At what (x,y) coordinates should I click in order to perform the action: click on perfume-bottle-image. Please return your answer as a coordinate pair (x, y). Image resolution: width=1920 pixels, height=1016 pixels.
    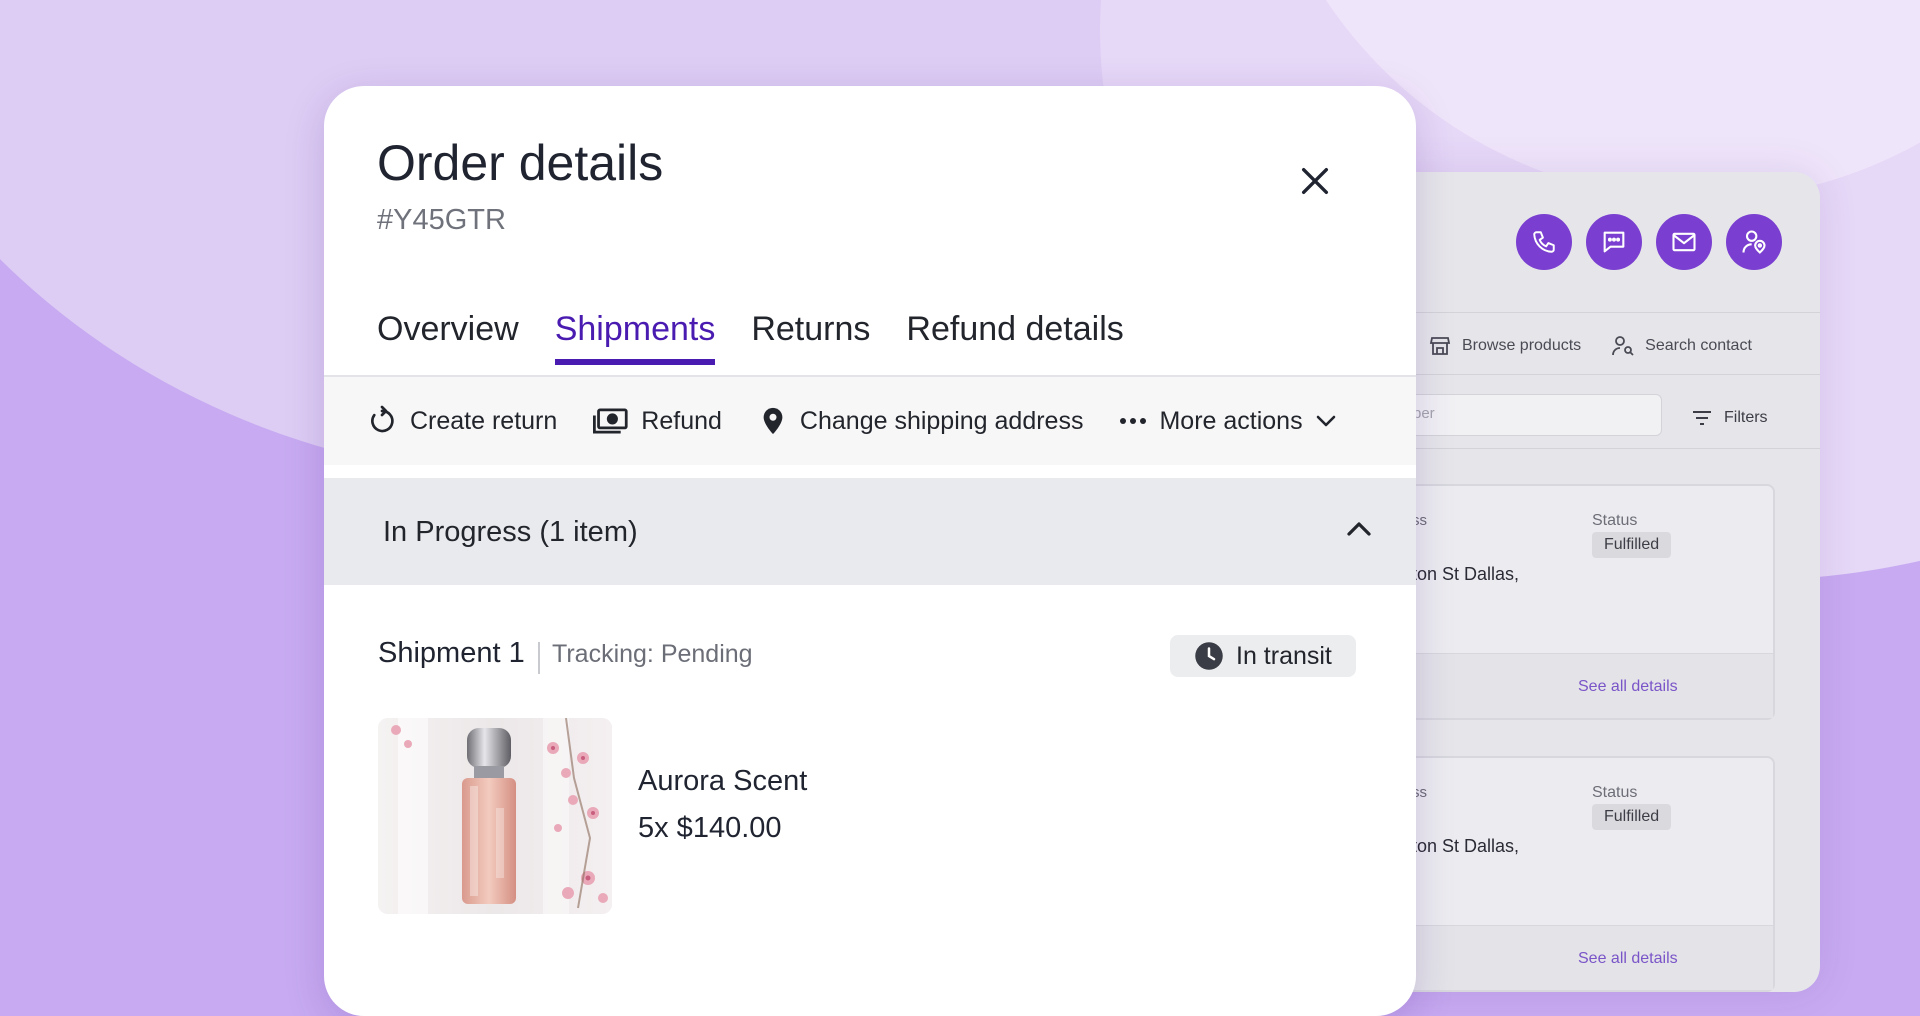
    Looking at the image, I should click on (495, 816).